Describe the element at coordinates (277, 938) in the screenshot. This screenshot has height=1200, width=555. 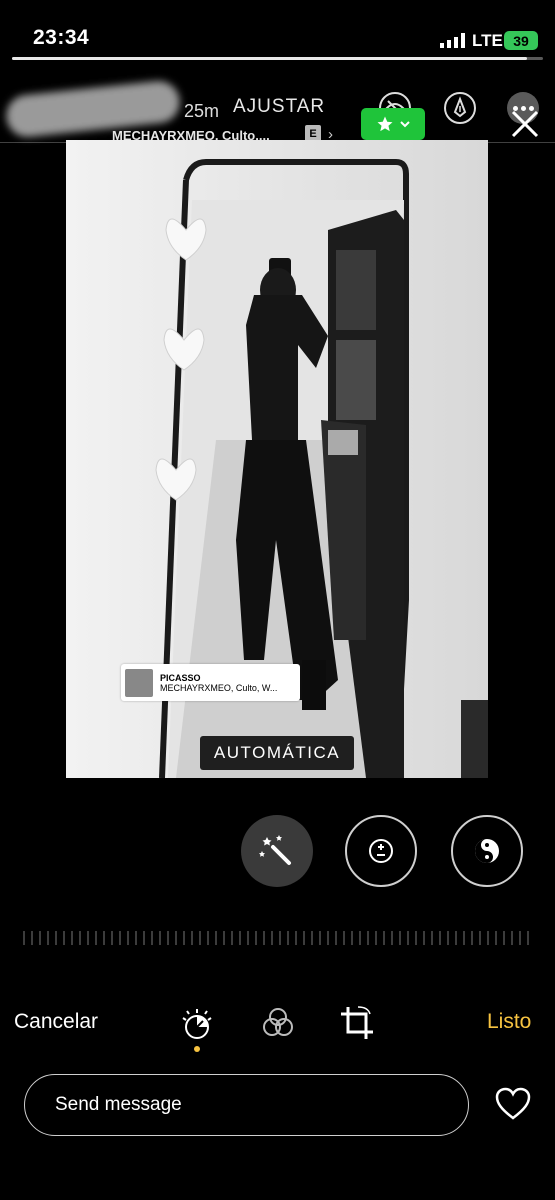
I see `adjustment-slider` at that location.